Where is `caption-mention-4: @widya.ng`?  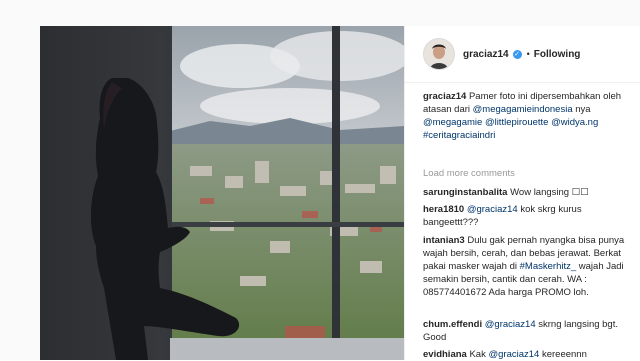
caption-mention-4: @widya.ng is located at coordinates (574, 122).